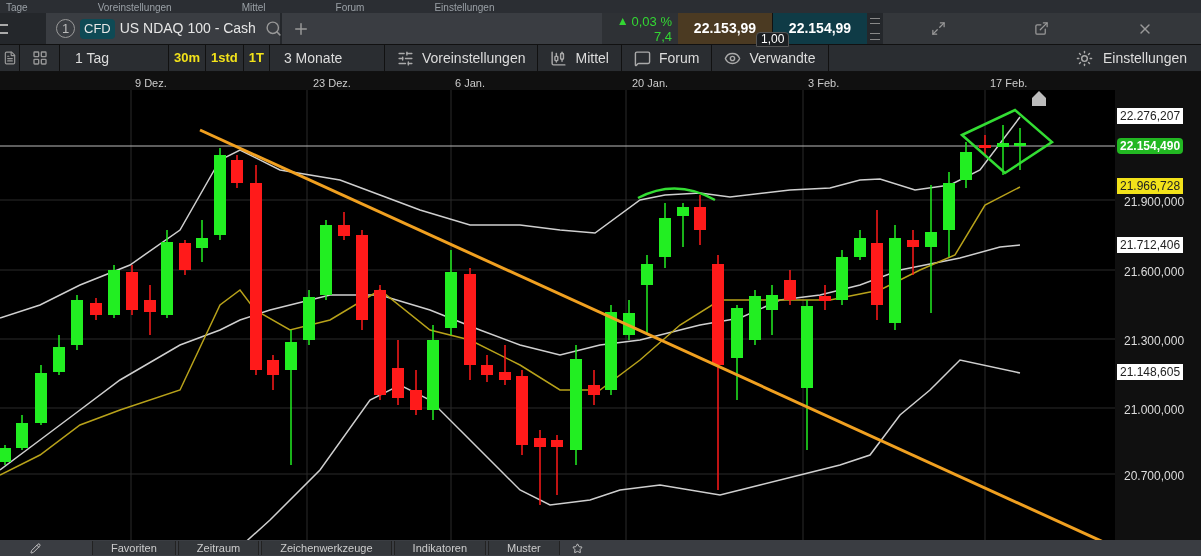 This screenshot has height=556, width=1201. I want to click on instrument-tab: 1 CFD US NDAQ 100 - Cash, so click(163, 28).